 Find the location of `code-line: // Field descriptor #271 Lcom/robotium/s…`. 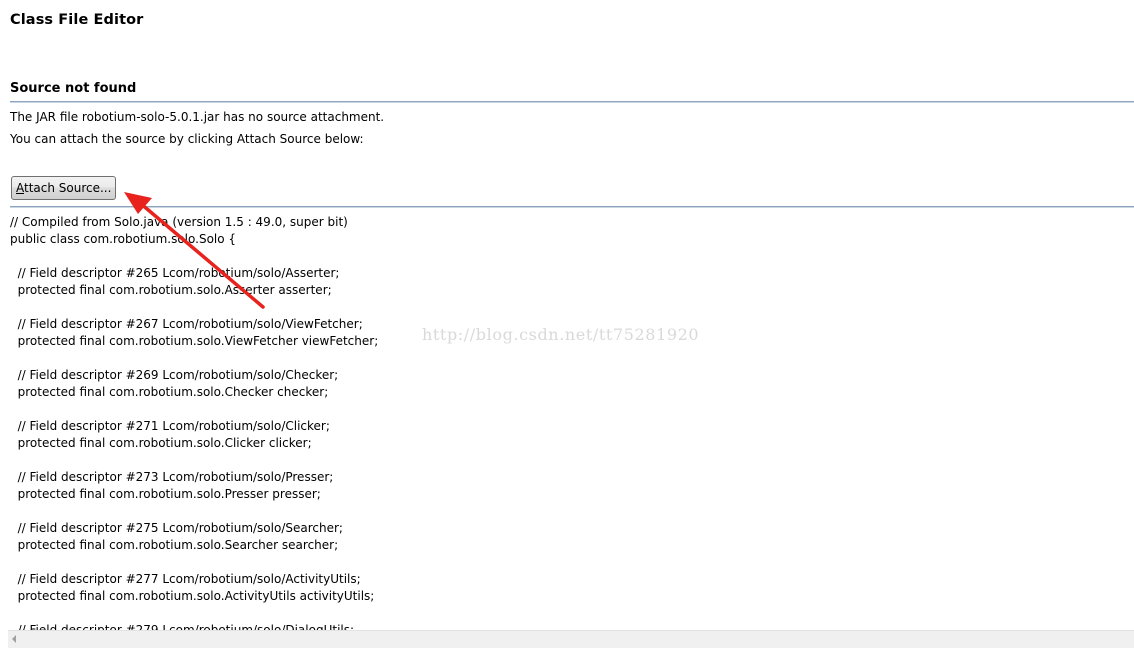

code-line: // Field descriptor #271 Lcom/robotium/s… is located at coordinates (170, 426).